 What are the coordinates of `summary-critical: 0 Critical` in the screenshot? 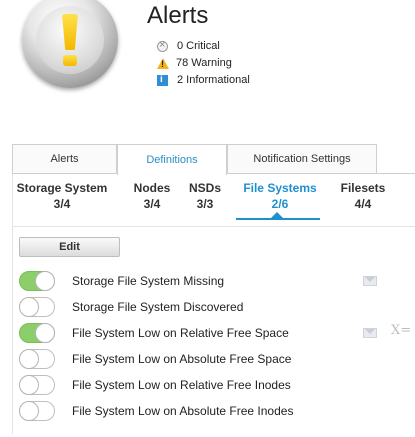 It's located at (188, 46).